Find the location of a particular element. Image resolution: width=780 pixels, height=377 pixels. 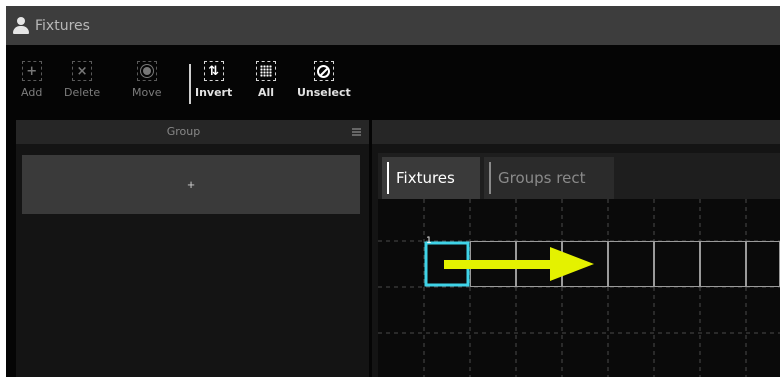

delete-button: × Delete is located at coordinates (82, 80).